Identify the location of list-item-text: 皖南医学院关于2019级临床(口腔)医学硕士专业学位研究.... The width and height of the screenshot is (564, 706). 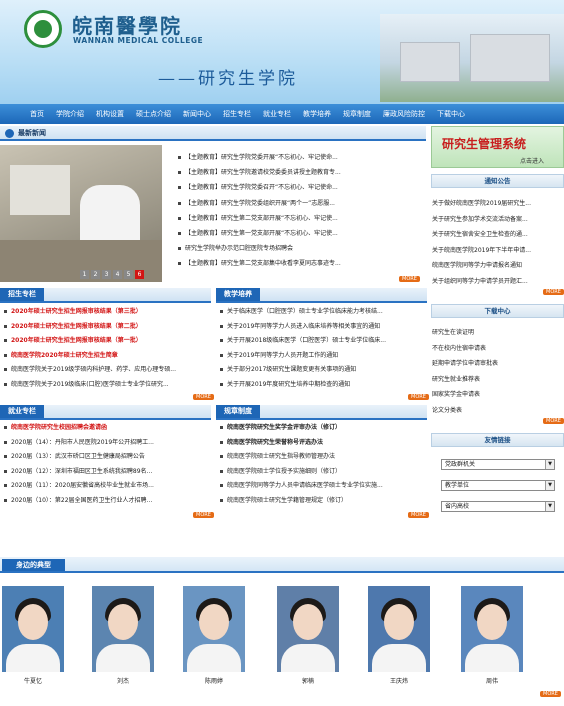
(90, 384).